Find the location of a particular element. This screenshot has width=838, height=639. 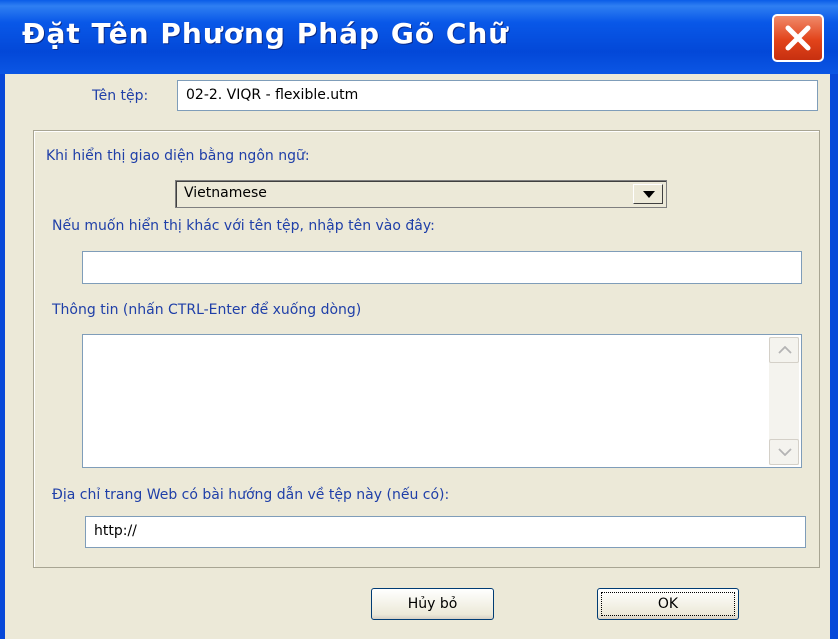

language-select-value: Vietnamese is located at coordinates (225, 193).